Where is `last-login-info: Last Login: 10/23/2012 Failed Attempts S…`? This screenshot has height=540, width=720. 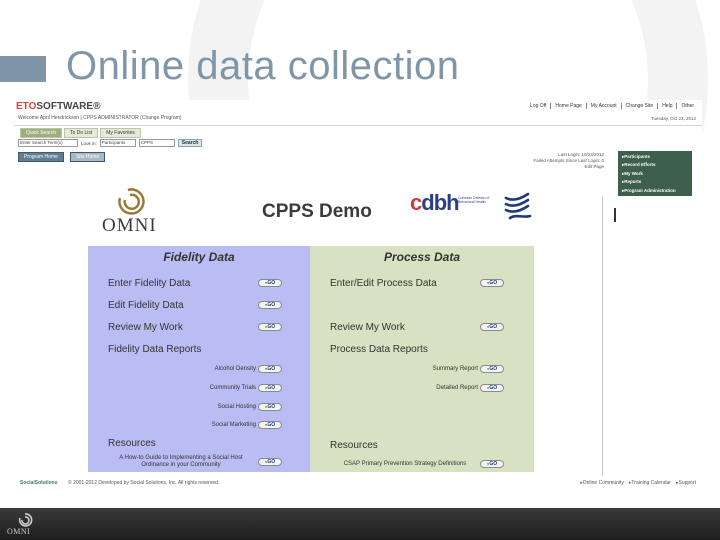
last-login-info: Last Login: 10/23/2012 Failed Attempts S… is located at coordinates (563, 161).